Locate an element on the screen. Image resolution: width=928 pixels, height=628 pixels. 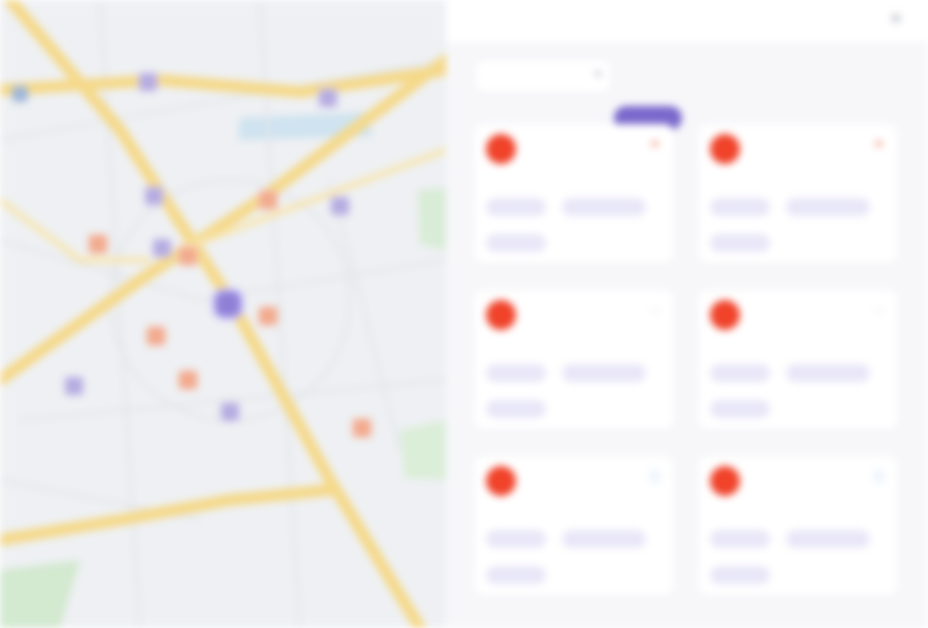
chevron-down-icon: ▾ is located at coordinates (597, 74).